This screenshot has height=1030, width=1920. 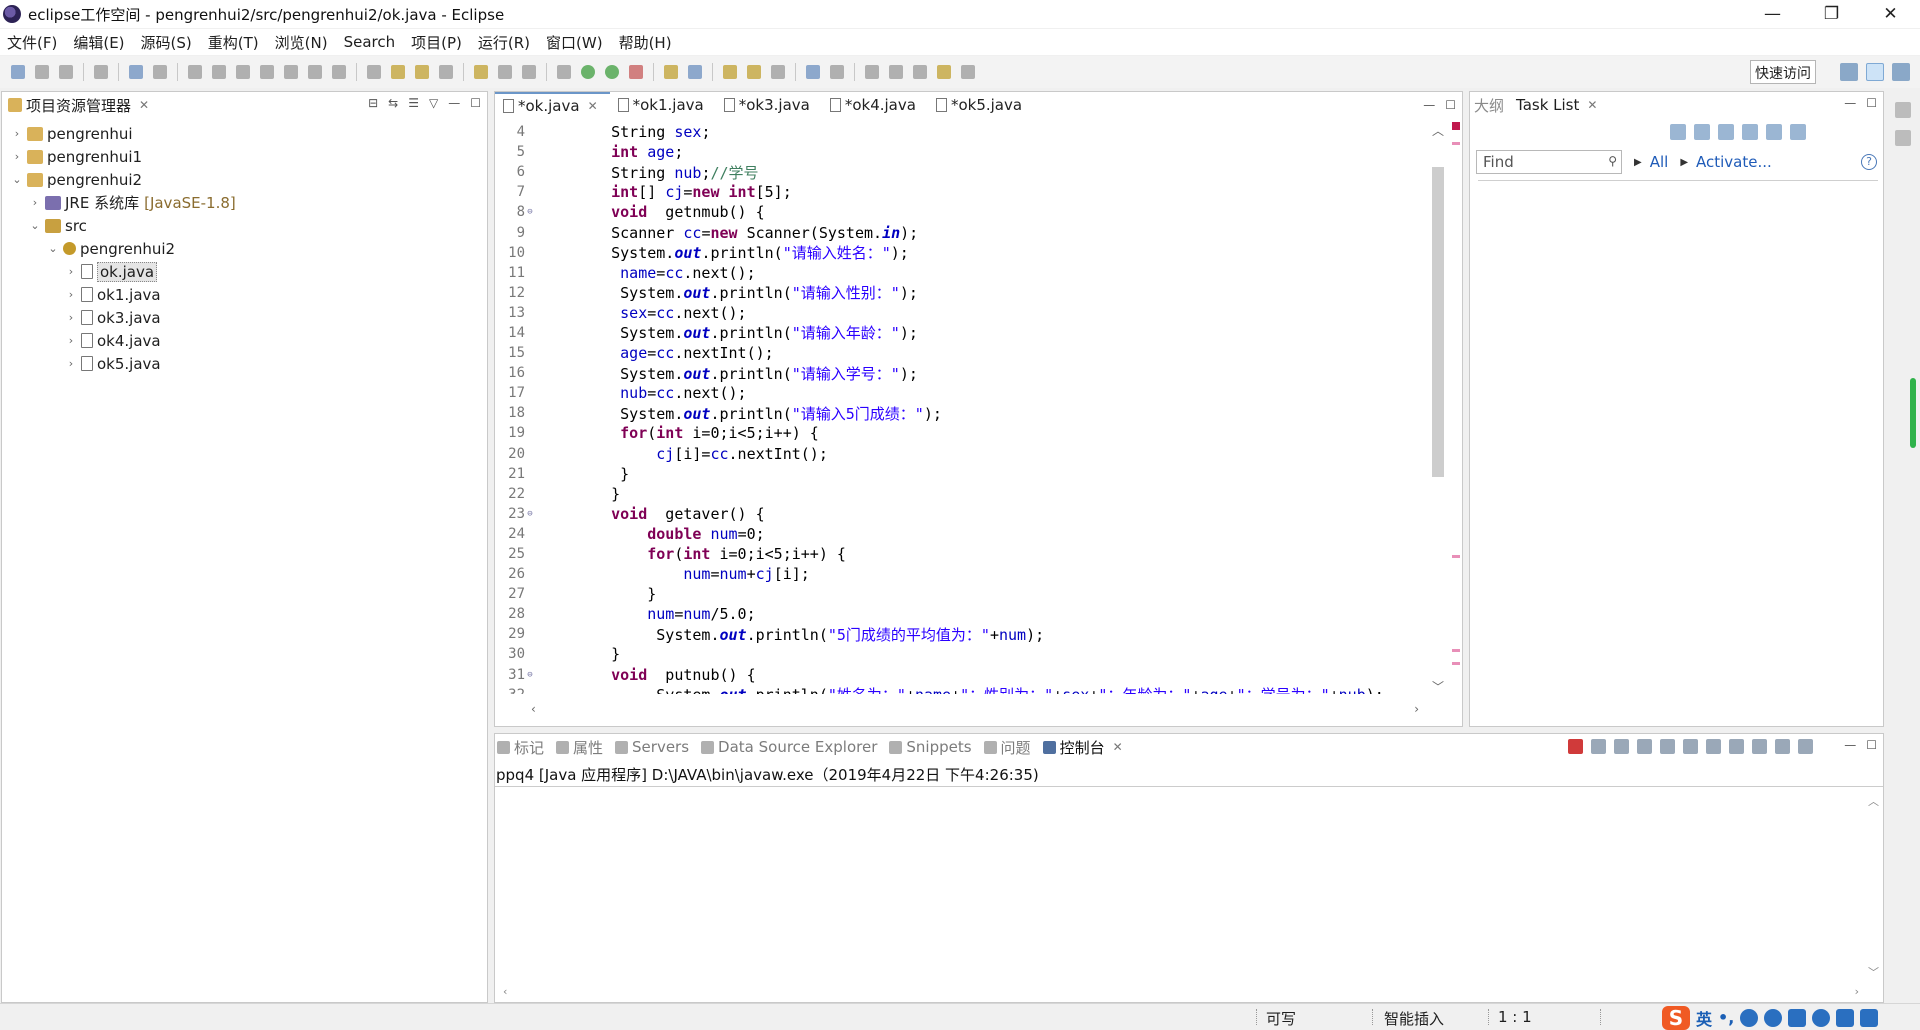 What do you see at coordinates (301, 42) in the screenshot?
I see `menu-navigate: 浏览(N)` at bounding box center [301, 42].